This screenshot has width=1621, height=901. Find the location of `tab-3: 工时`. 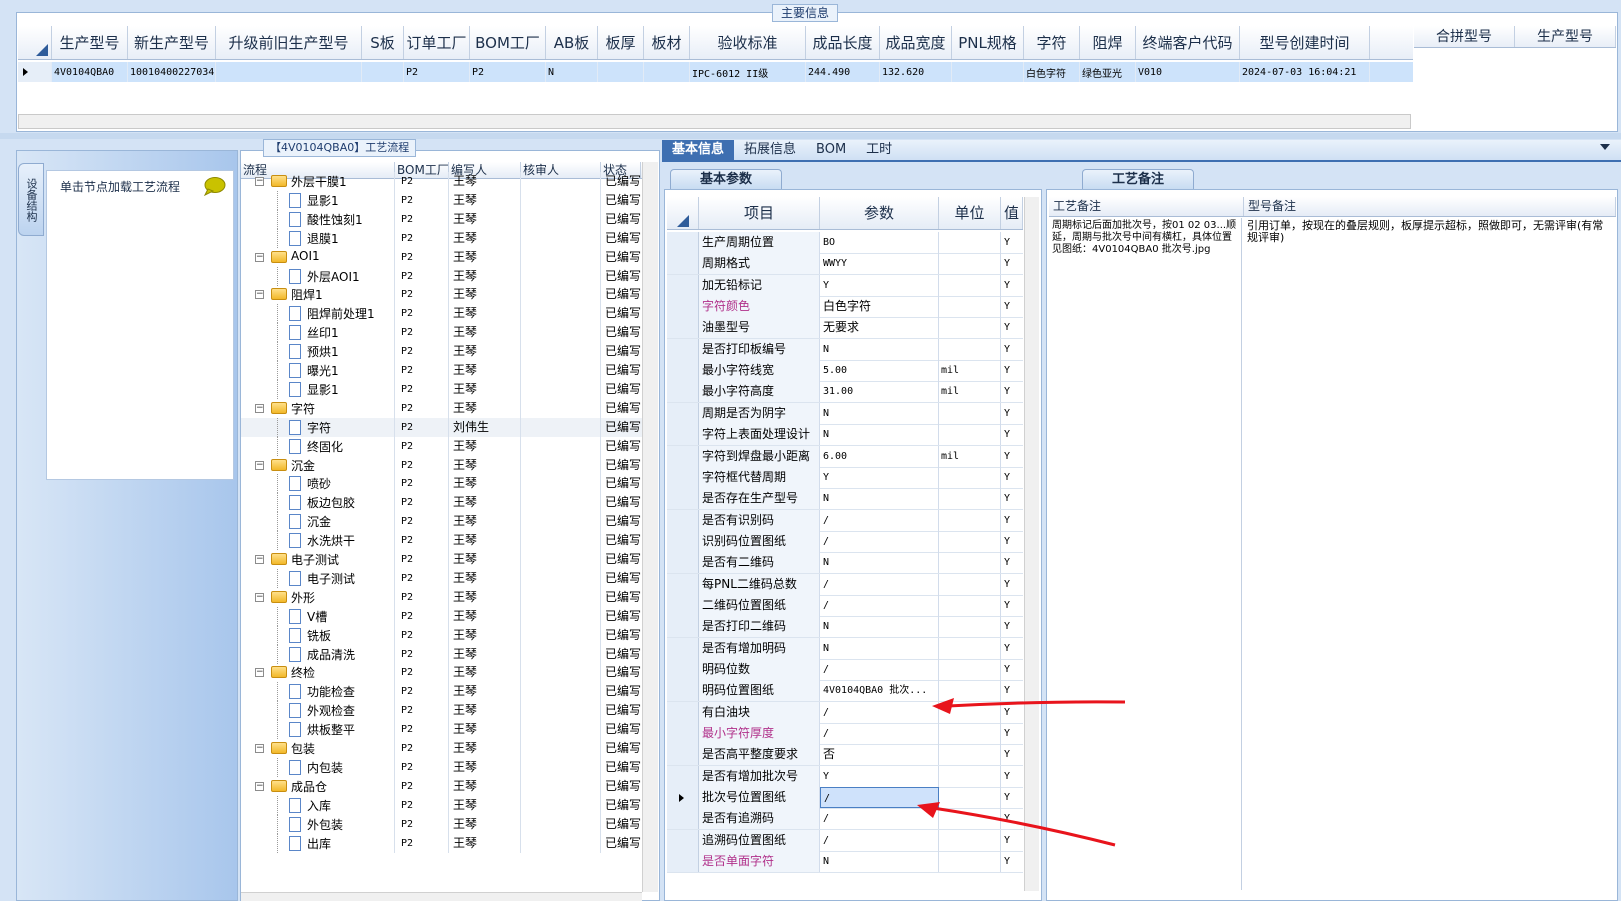

tab-3: 工时 is located at coordinates (879, 150).